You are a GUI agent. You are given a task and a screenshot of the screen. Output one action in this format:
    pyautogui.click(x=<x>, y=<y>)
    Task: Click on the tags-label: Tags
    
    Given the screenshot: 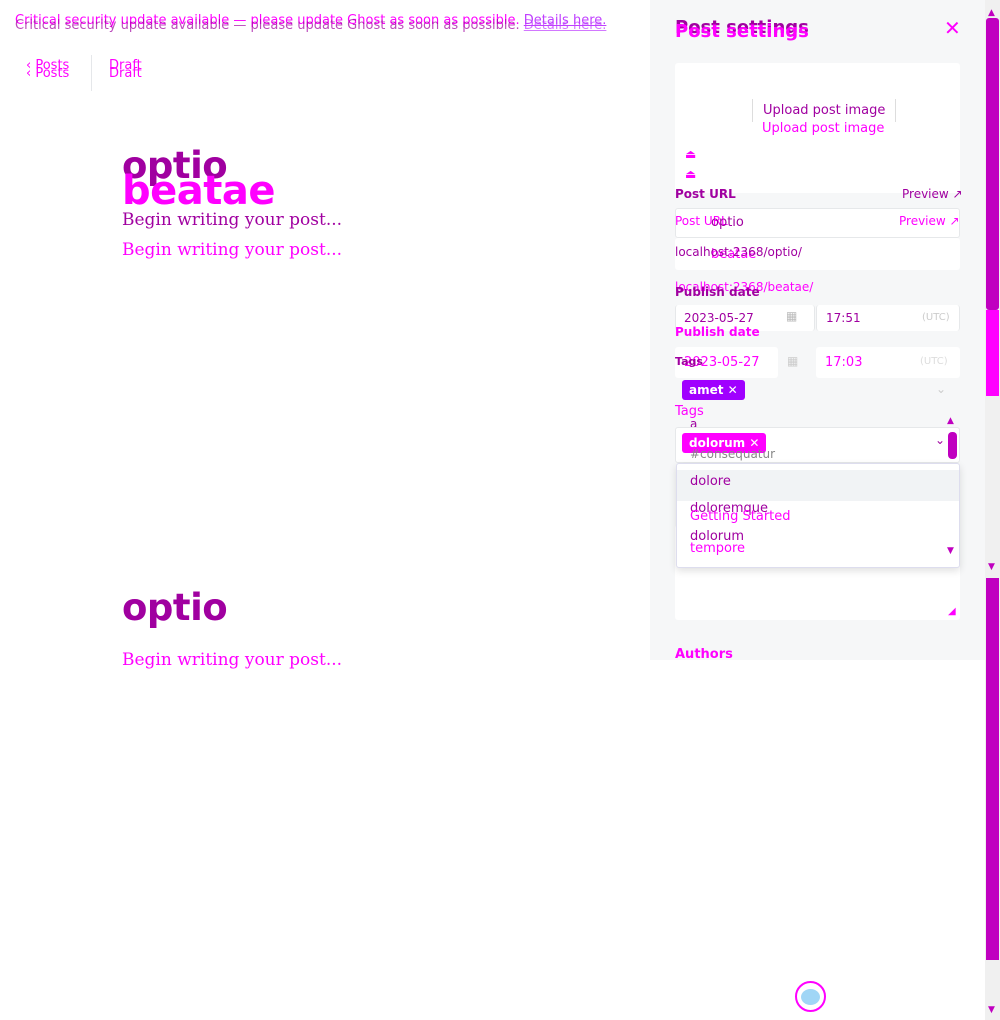 What is the action you would take?
    pyautogui.click(x=689, y=361)
    